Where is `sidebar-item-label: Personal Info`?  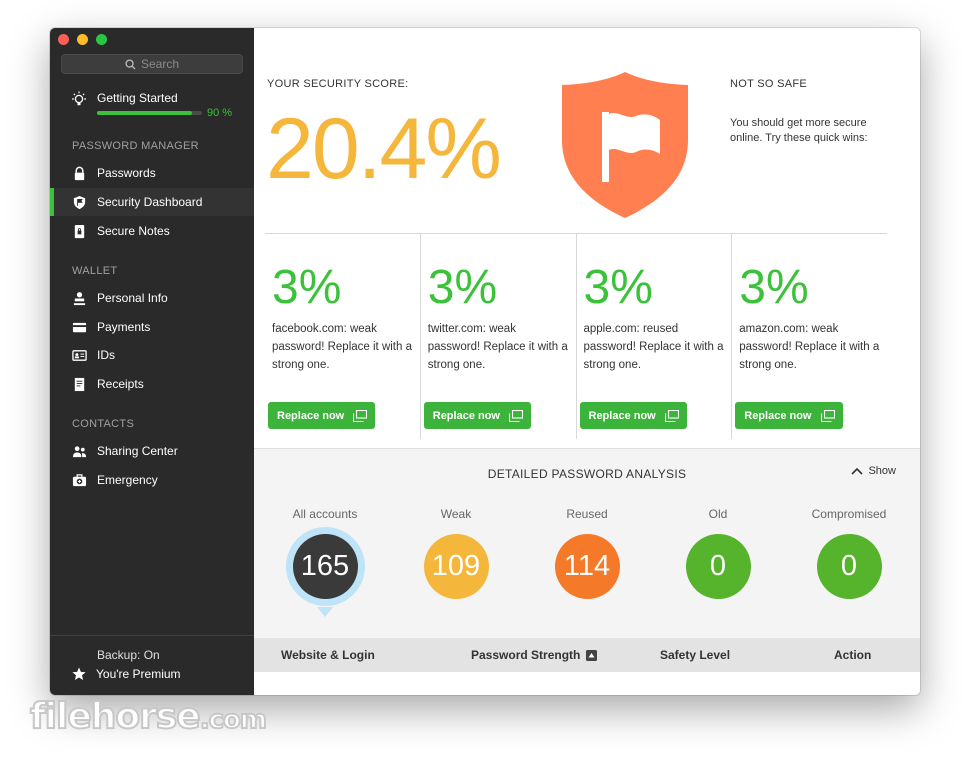 sidebar-item-label: Personal Info is located at coordinates (132, 298).